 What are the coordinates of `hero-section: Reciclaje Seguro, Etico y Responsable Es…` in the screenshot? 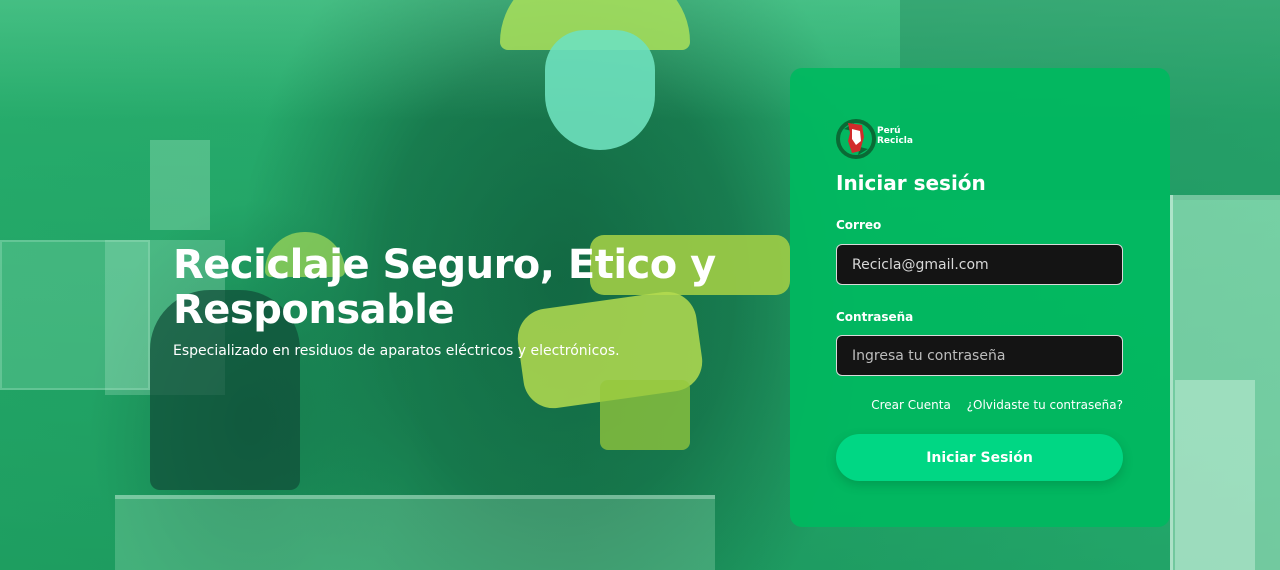 It's located at (473, 301).